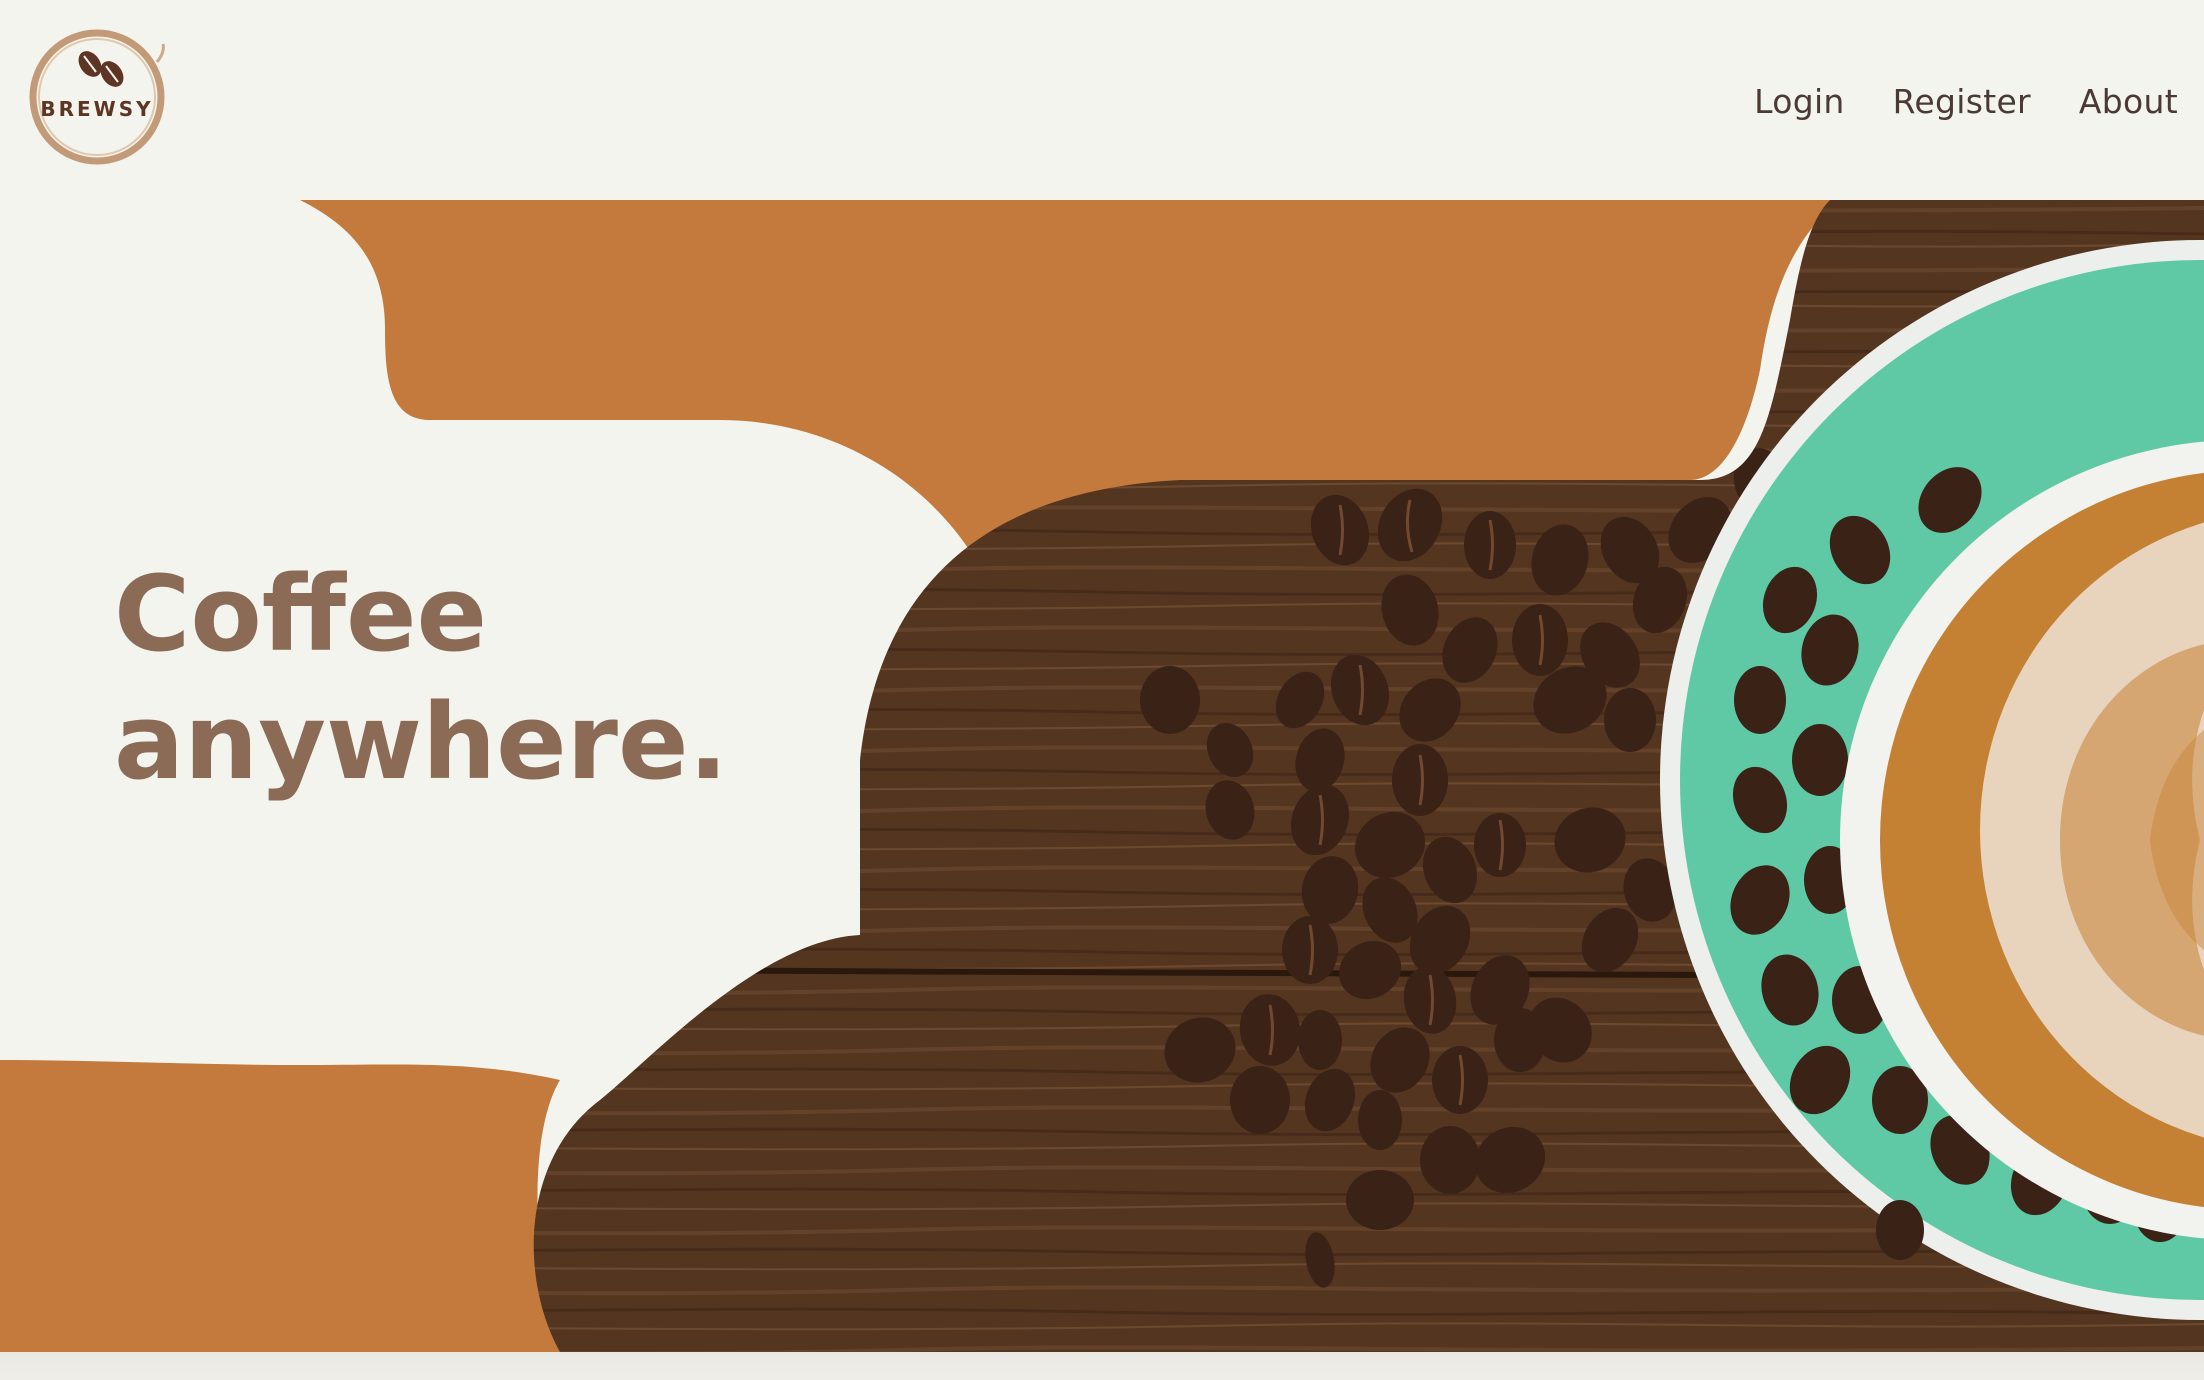 The height and width of the screenshot is (1380, 2204). I want to click on headline-line-2: anywhere., so click(421, 742).